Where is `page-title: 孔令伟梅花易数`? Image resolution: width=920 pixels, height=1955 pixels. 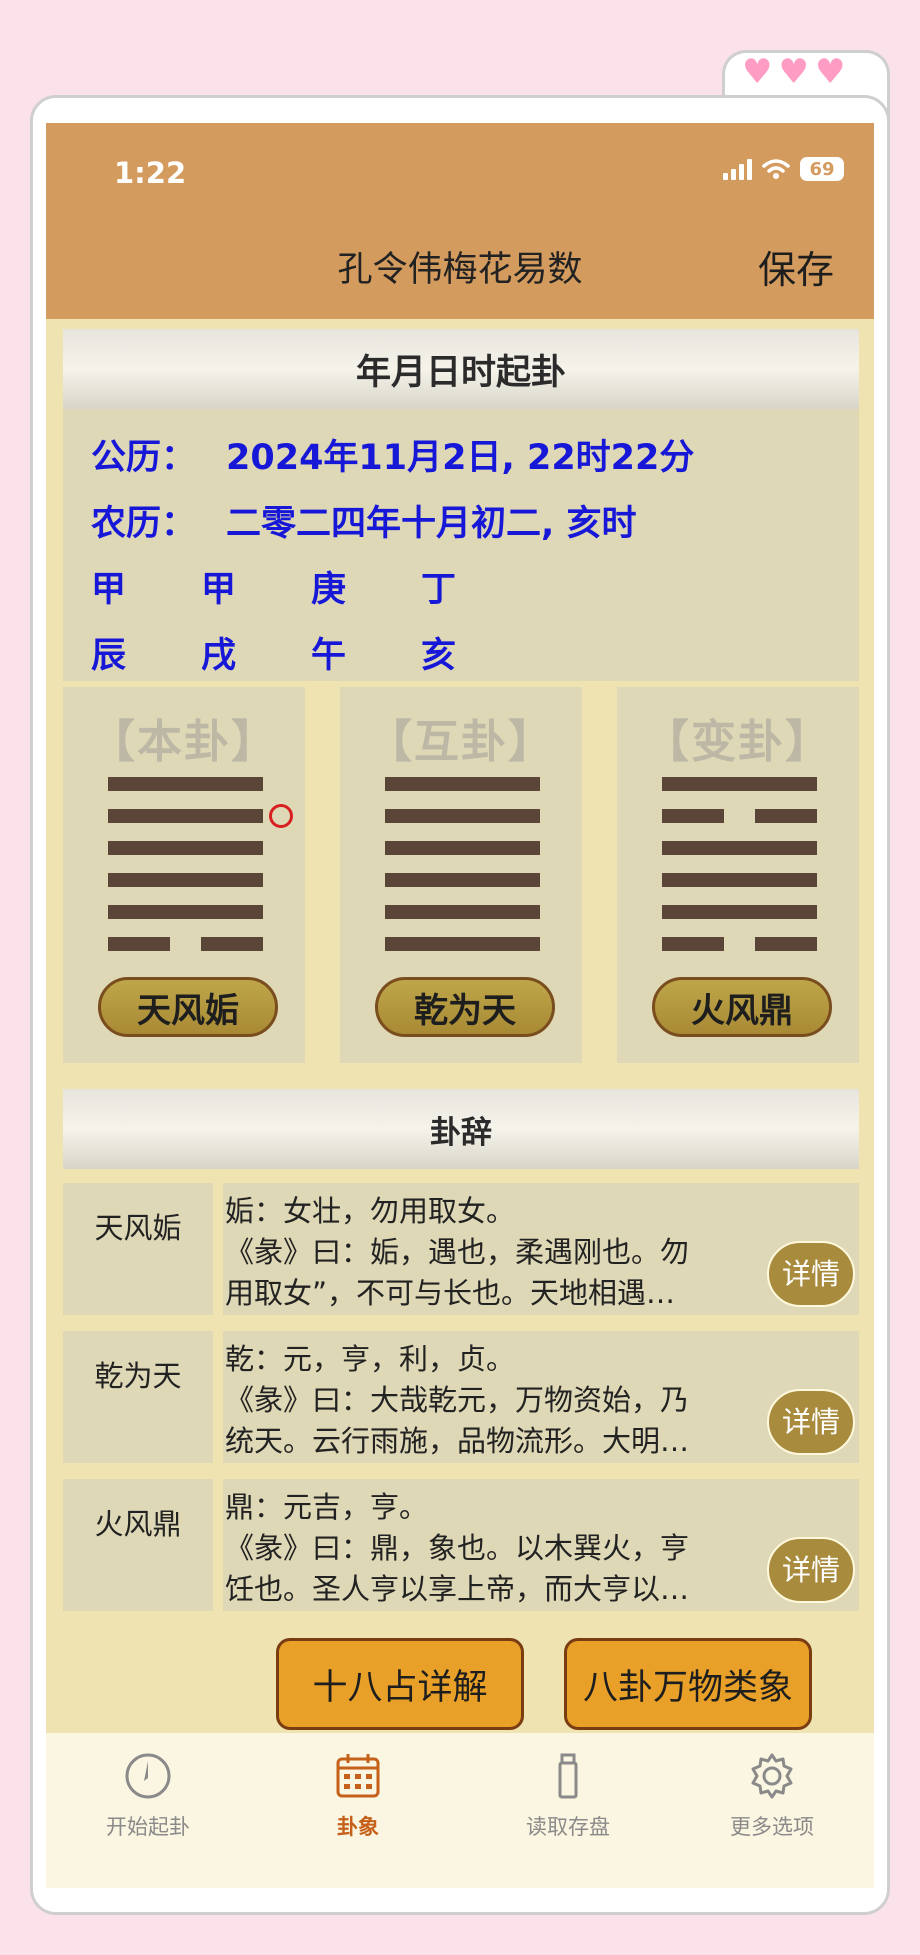
page-title: 孔令伟梅花易数 is located at coordinates (460, 270).